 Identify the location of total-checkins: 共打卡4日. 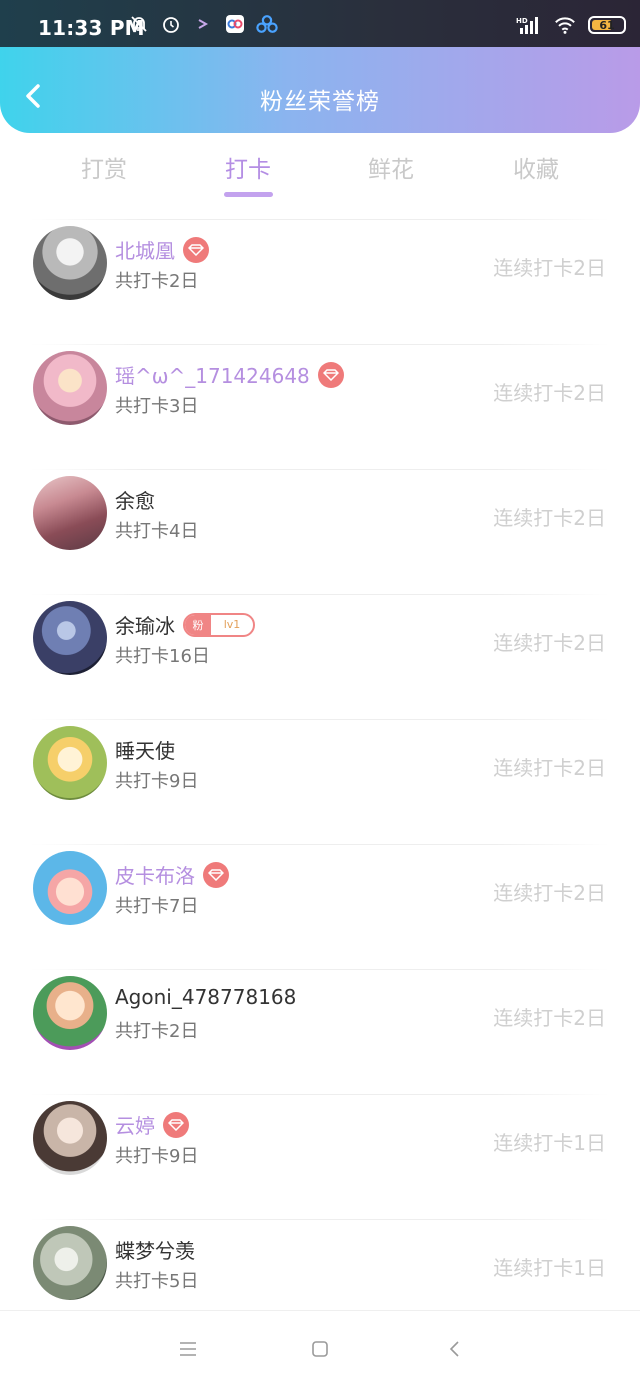
(157, 531).